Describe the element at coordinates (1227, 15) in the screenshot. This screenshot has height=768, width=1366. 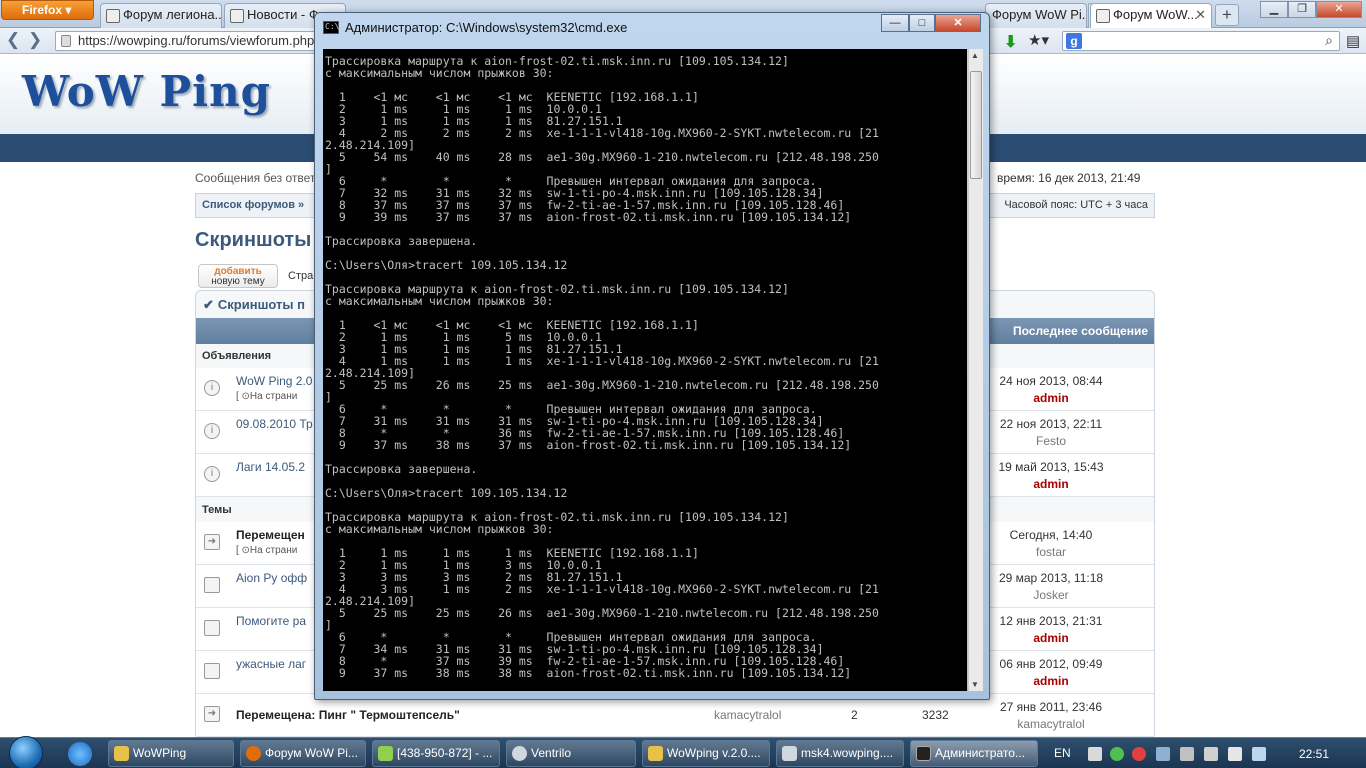
I see `new-tab-button: +` at that location.